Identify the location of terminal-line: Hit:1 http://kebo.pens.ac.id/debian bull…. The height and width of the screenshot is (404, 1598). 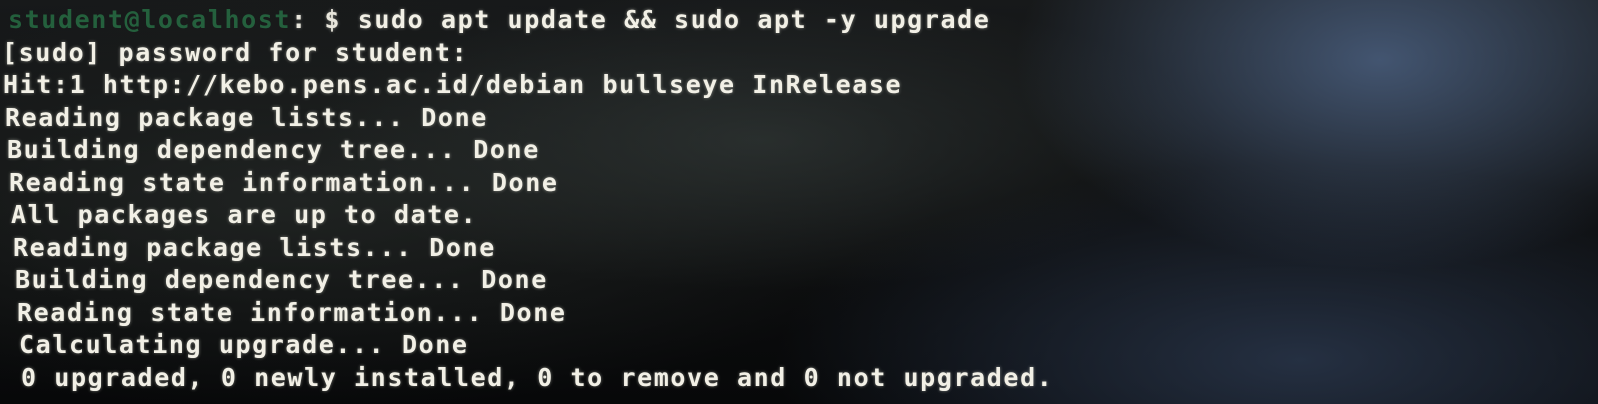
(453, 84).